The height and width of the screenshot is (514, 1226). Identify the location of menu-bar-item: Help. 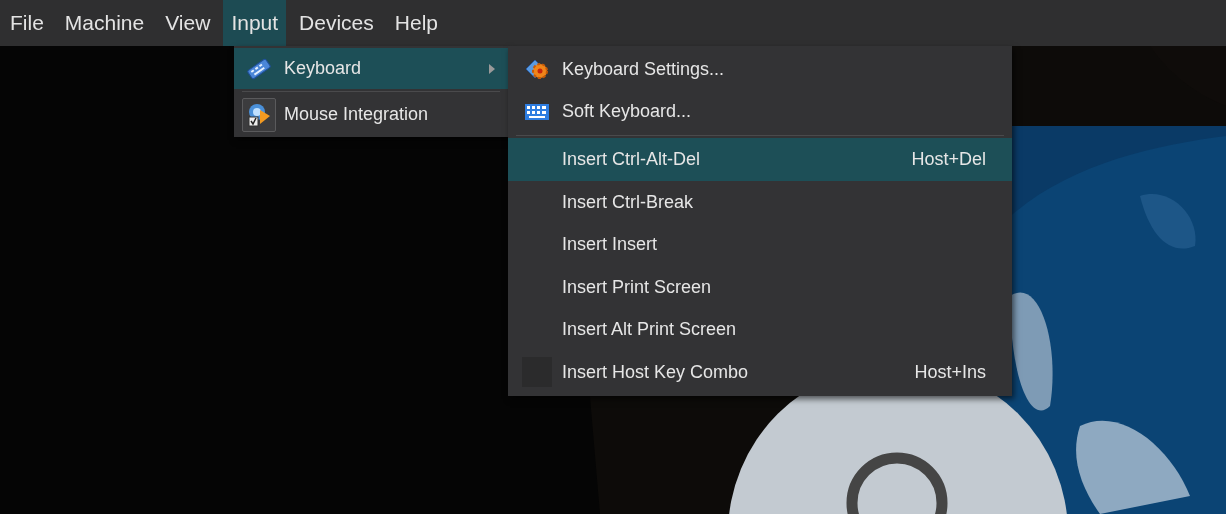
(416, 23).